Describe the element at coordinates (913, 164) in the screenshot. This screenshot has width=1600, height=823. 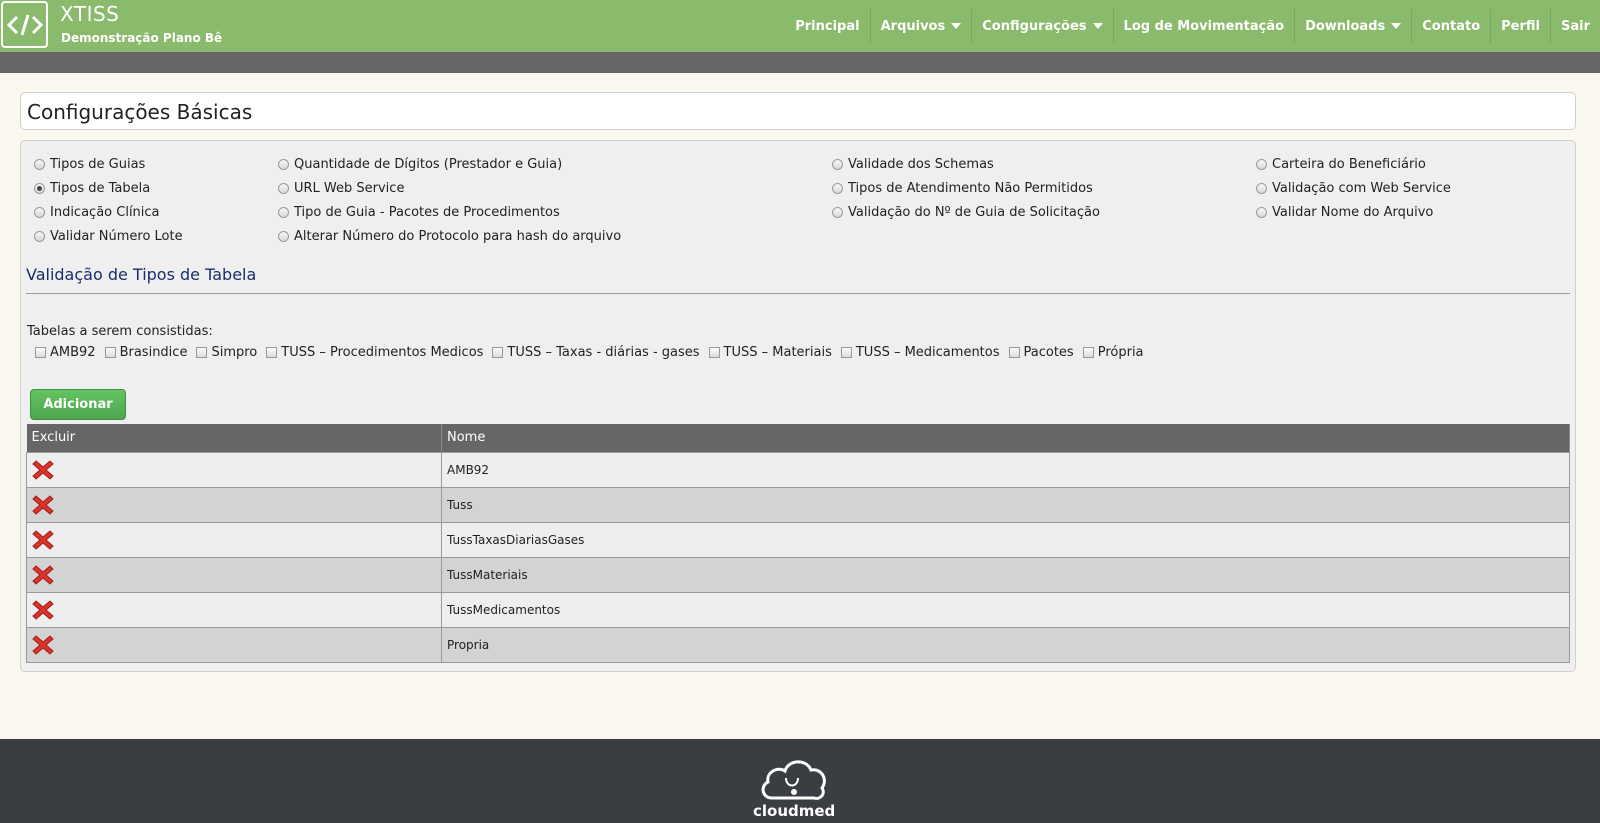
I see `radio-validade-schemas: Validade dos Schemas` at that location.